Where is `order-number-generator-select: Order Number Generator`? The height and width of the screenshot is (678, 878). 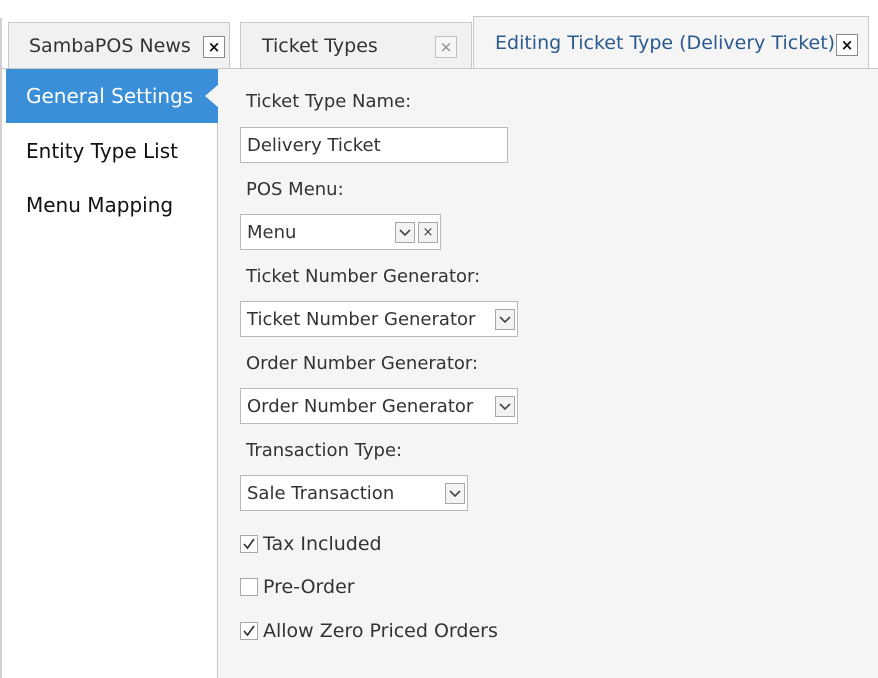
order-number-generator-select: Order Number Generator is located at coordinates (379, 406).